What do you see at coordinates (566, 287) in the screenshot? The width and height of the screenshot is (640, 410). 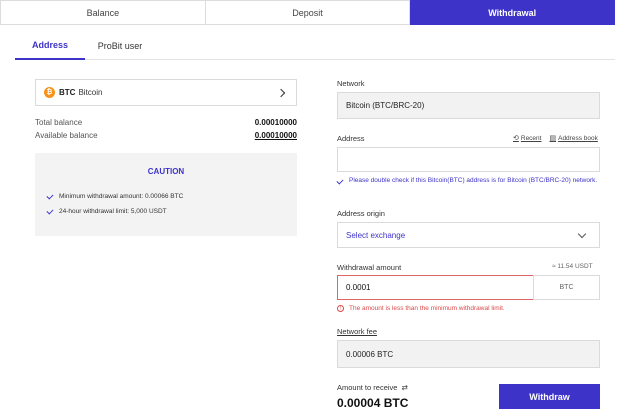 I see `amount-unit: BTC` at bounding box center [566, 287].